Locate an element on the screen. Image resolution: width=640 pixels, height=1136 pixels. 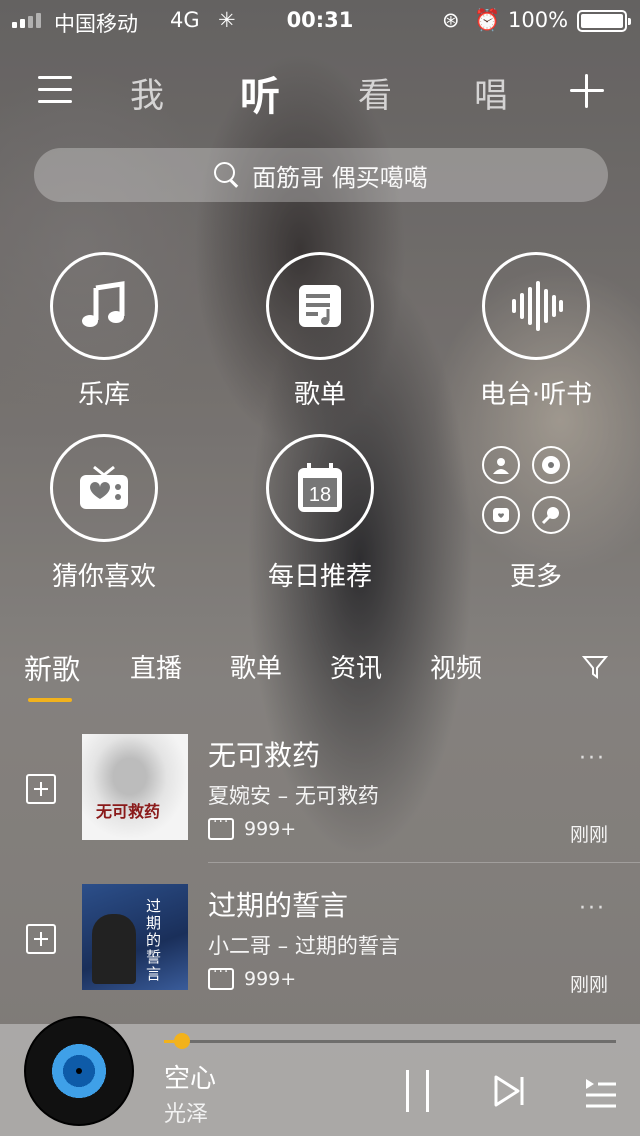
disc-icon is located at coordinates (79, 1071).